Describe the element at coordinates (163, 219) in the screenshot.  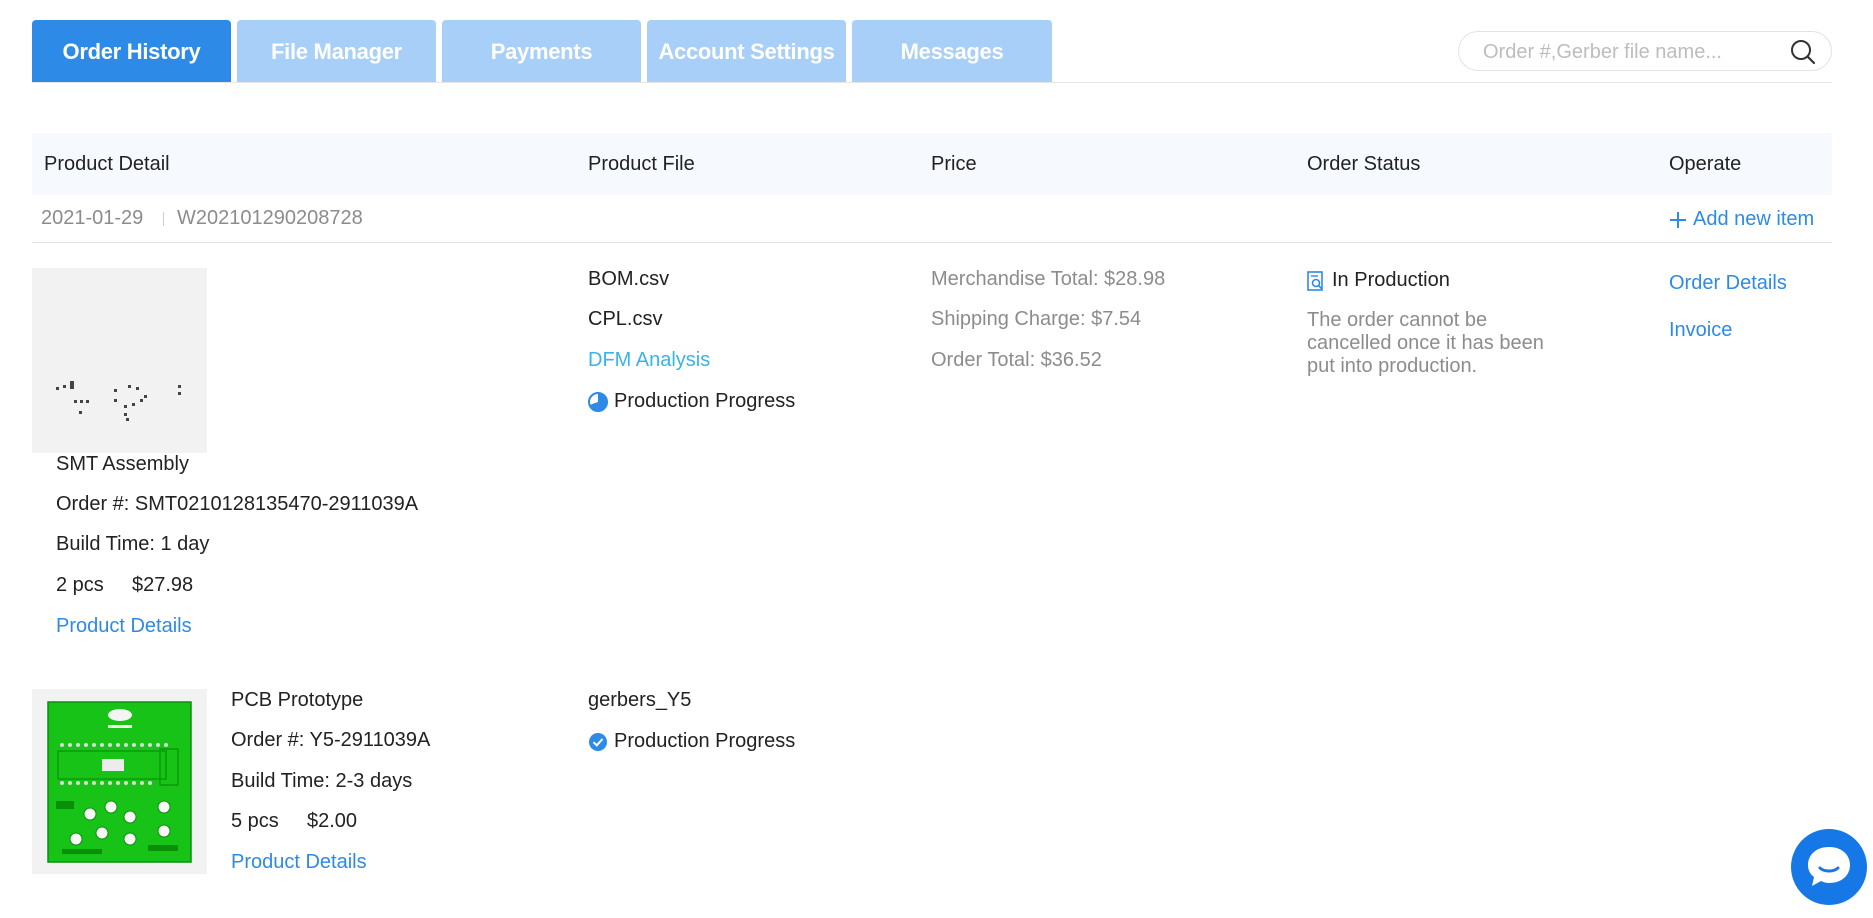
I see `order-date-separator` at that location.